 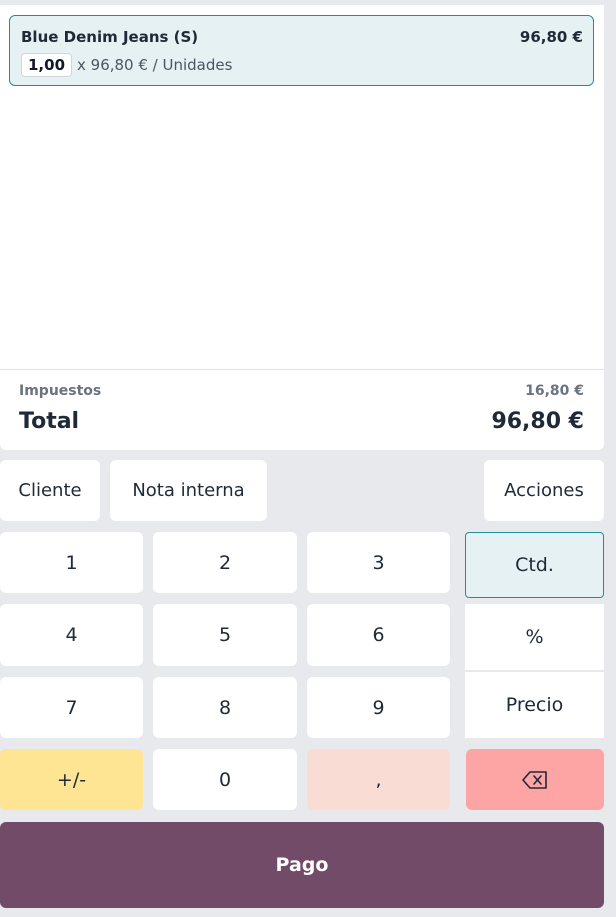 I want to click on total-label: Total, so click(x=49, y=421).